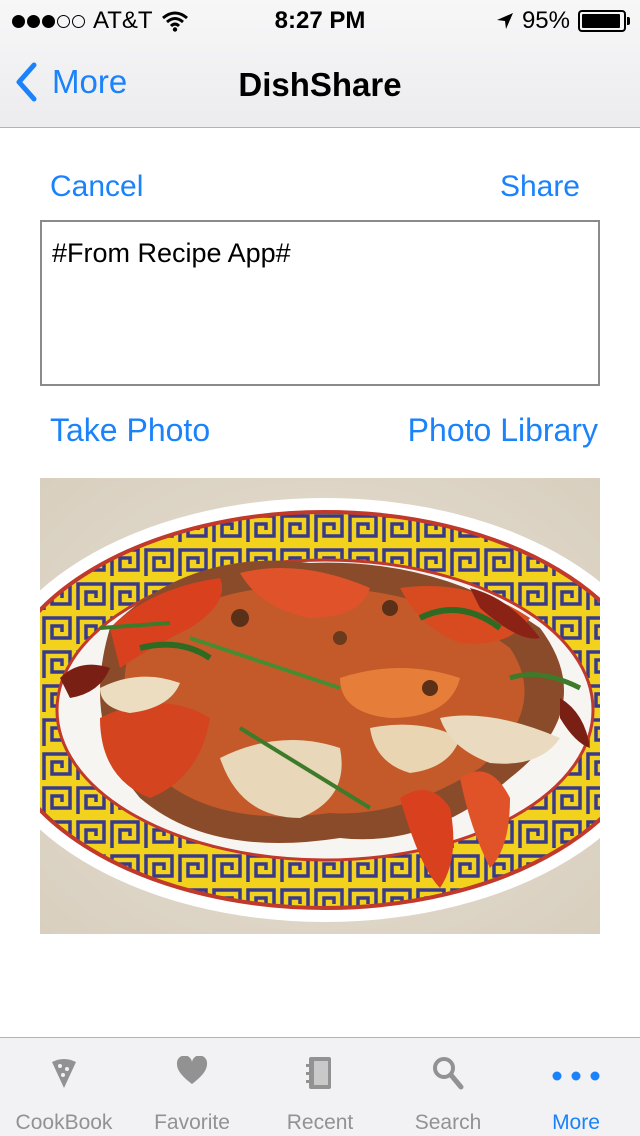 This screenshot has height=1136, width=640. I want to click on tab-search-label: Search, so click(448, 1122).